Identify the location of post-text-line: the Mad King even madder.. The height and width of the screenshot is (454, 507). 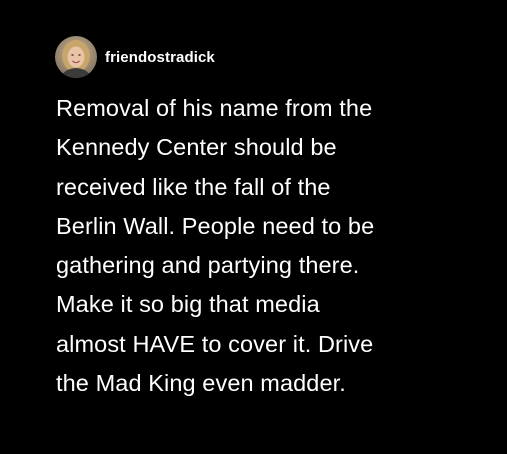
(201, 383).